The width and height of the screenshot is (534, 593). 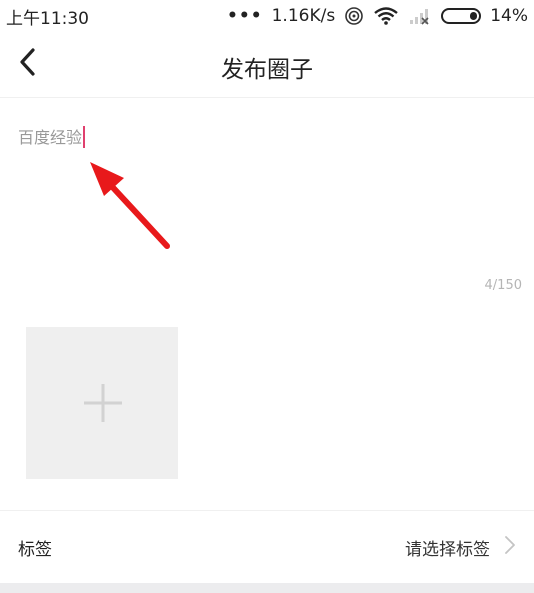 What do you see at coordinates (461, 16) in the screenshot?
I see `battery-icon` at bounding box center [461, 16].